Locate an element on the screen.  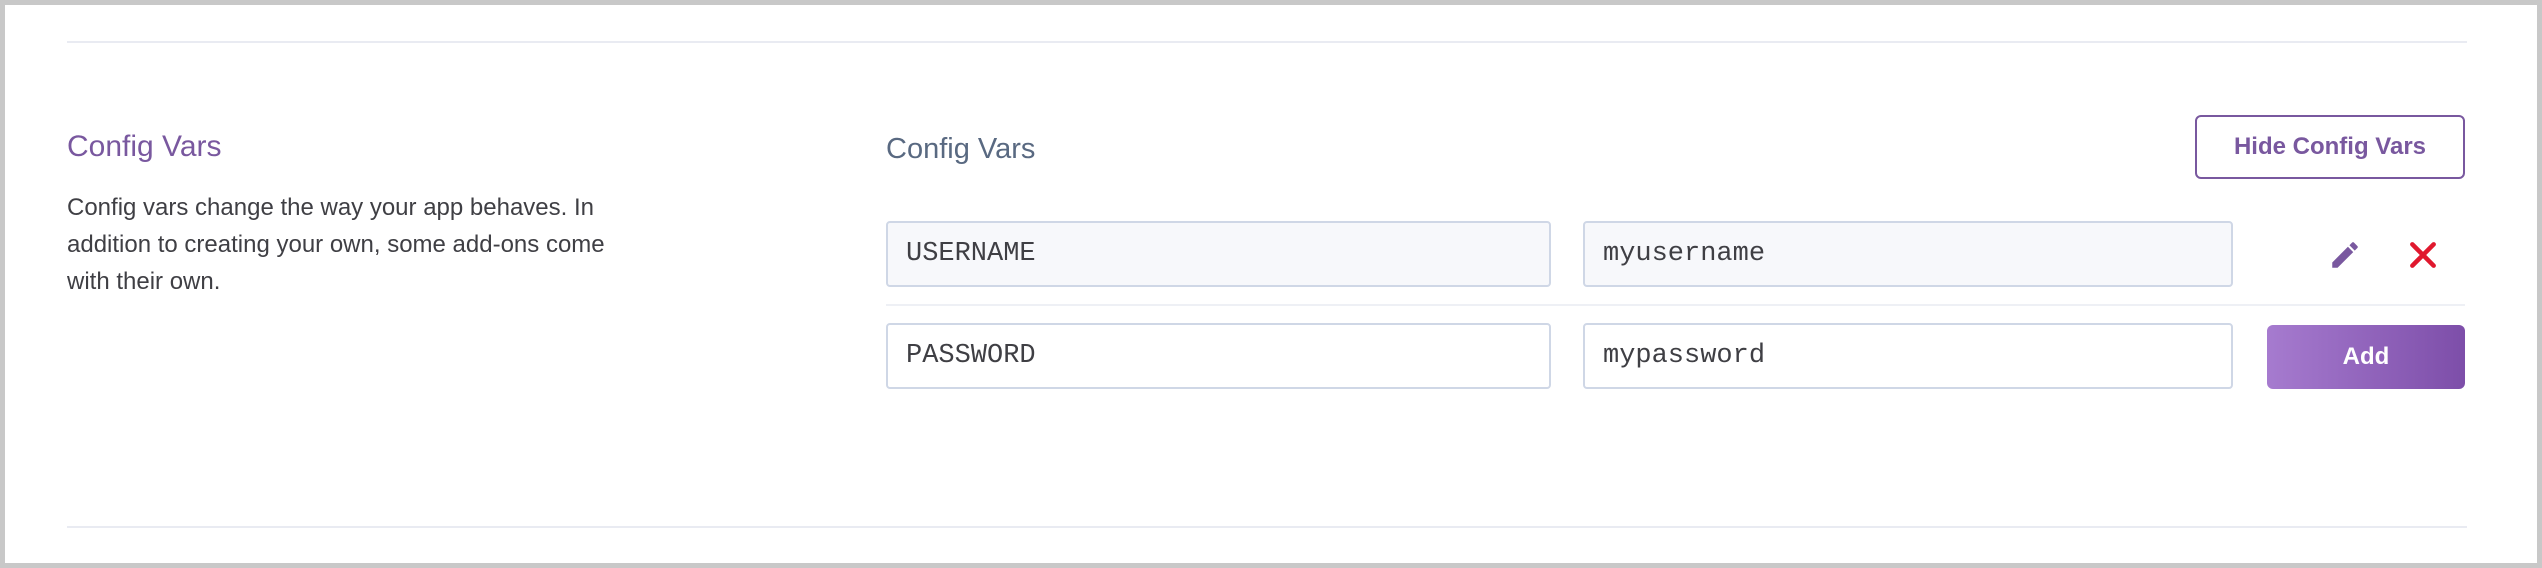
edit-config-var-button is located at coordinates (2345, 255).